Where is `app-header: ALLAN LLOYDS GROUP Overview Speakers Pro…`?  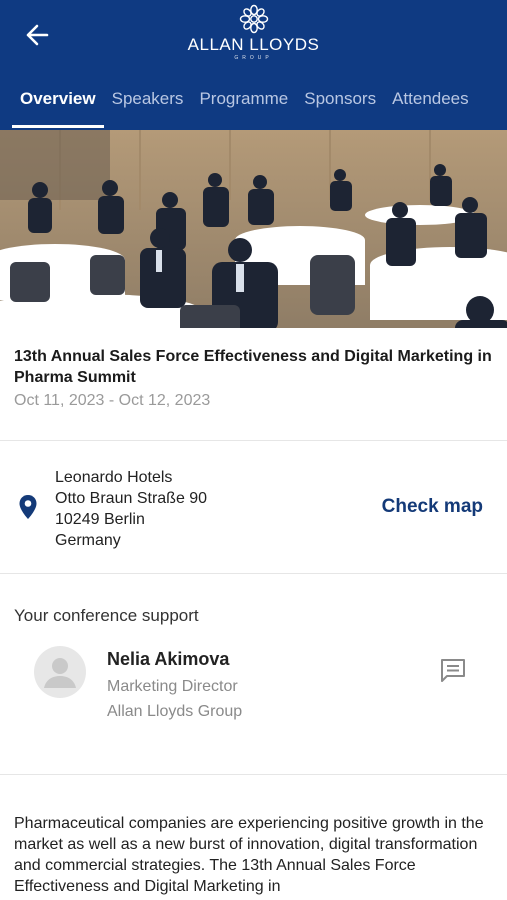 app-header: ALLAN LLOYDS GROUP Overview Speakers Pro… is located at coordinates (253, 65).